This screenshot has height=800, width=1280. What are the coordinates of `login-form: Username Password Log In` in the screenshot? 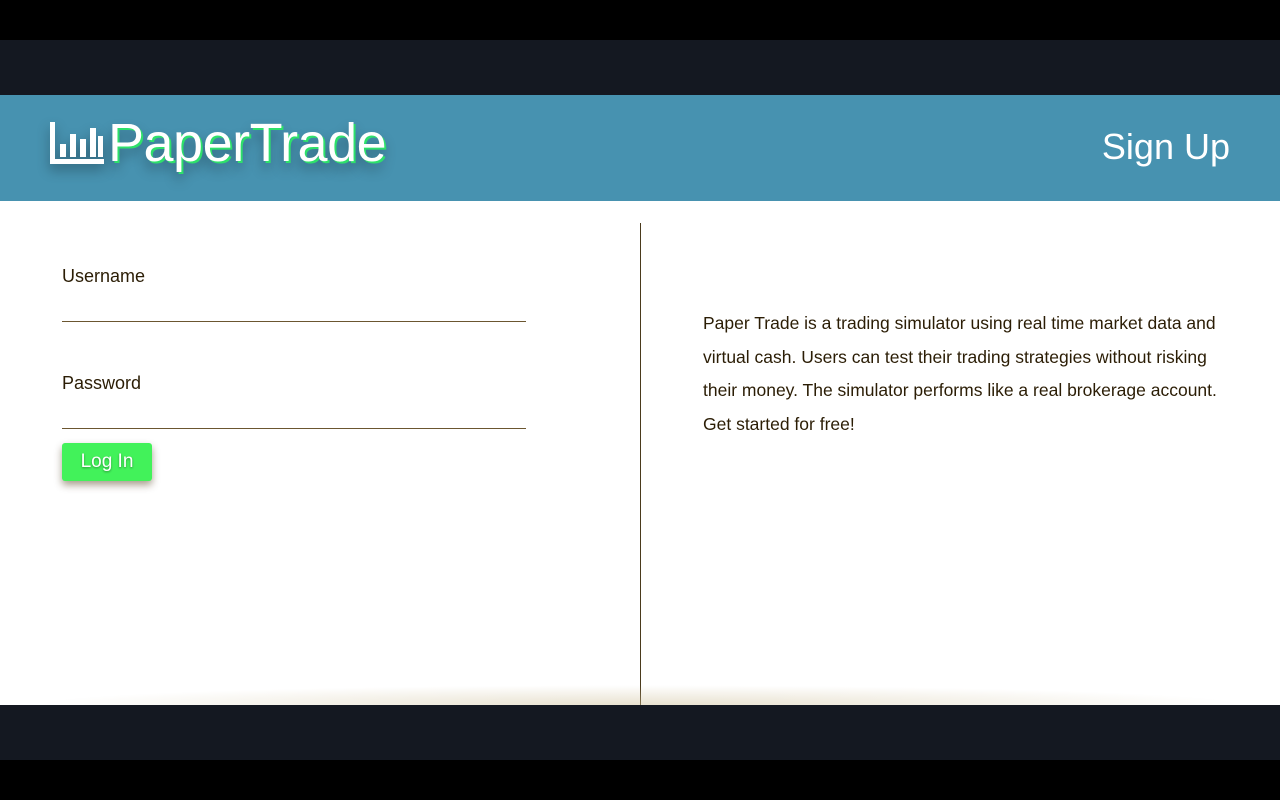 It's located at (294, 373).